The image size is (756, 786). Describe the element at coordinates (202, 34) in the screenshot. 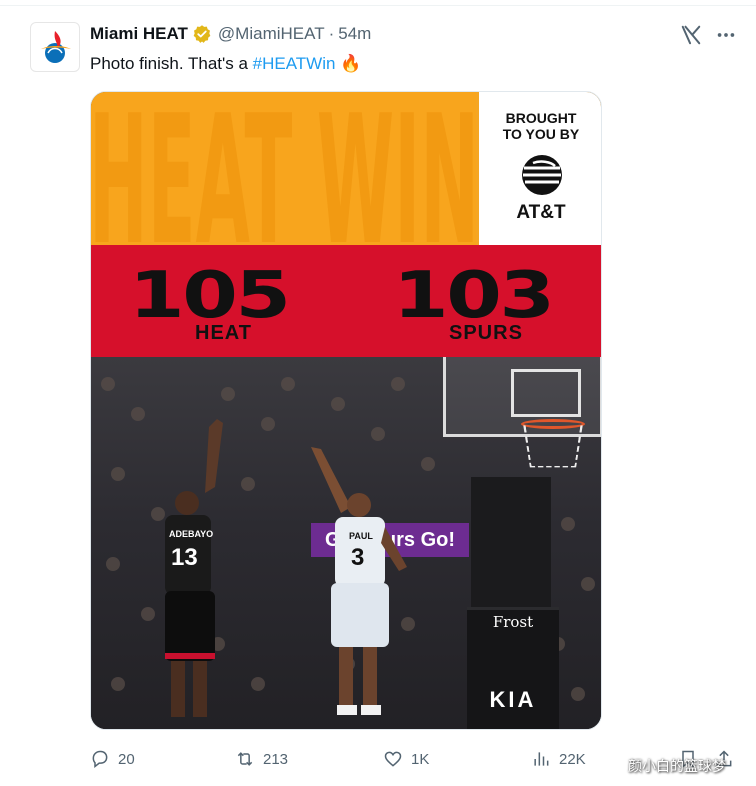

I see `verified-badge-icon` at that location.